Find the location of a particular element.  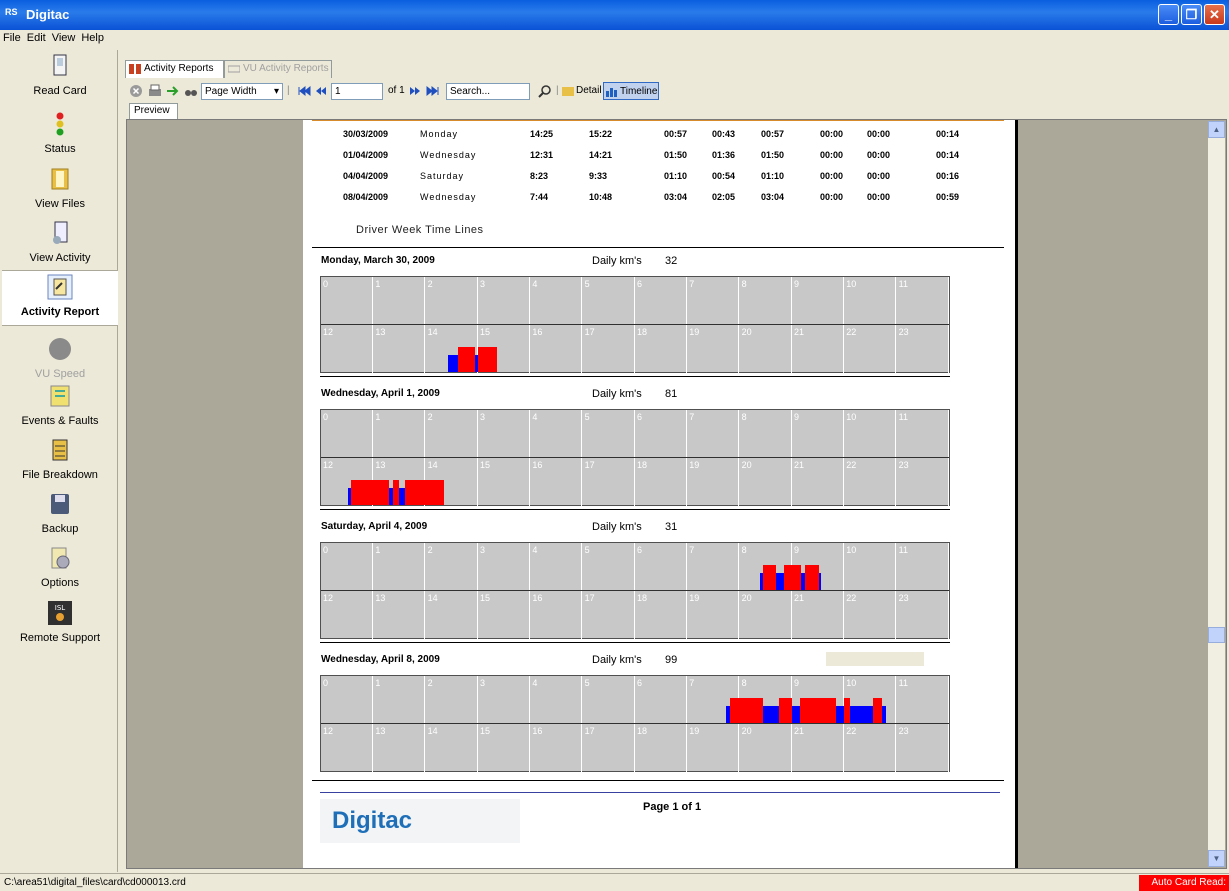

hour-cell: 21 is located at coordinates (818, 482).